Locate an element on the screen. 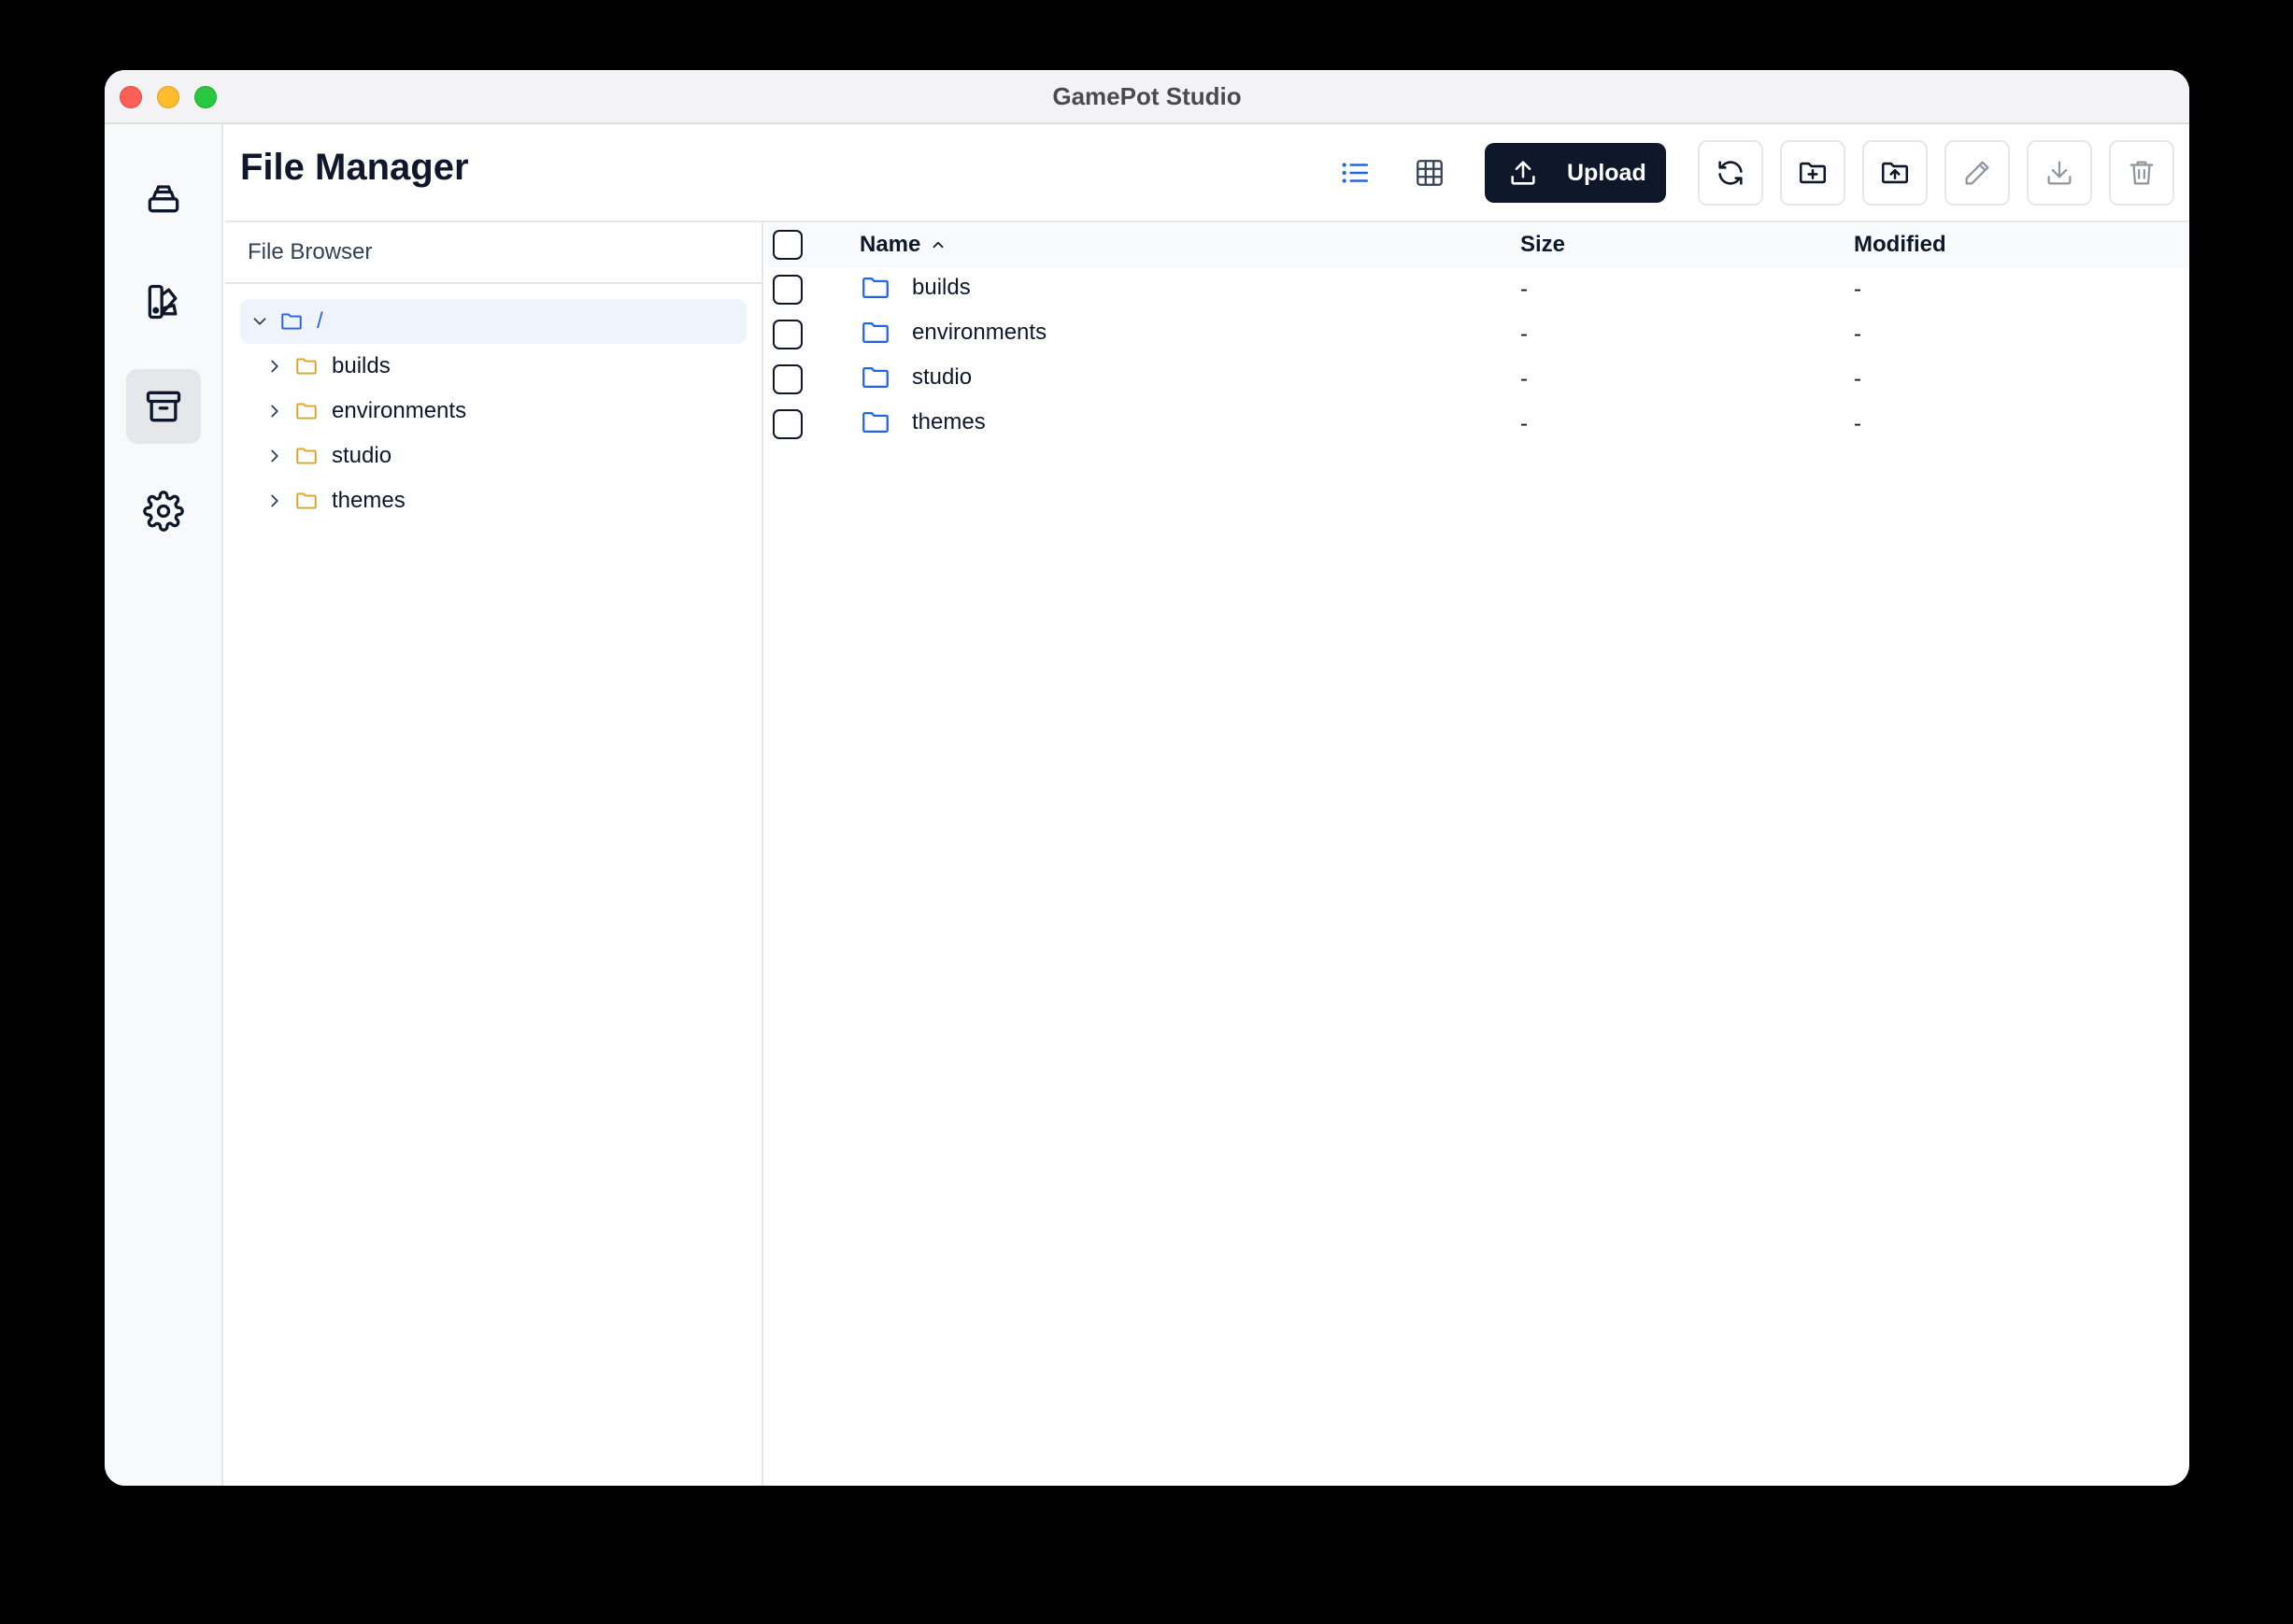 Image resolution: width=2293 pixels, height=1624 pixels. tree-item-label: builds is located at coordinates (361, 365).